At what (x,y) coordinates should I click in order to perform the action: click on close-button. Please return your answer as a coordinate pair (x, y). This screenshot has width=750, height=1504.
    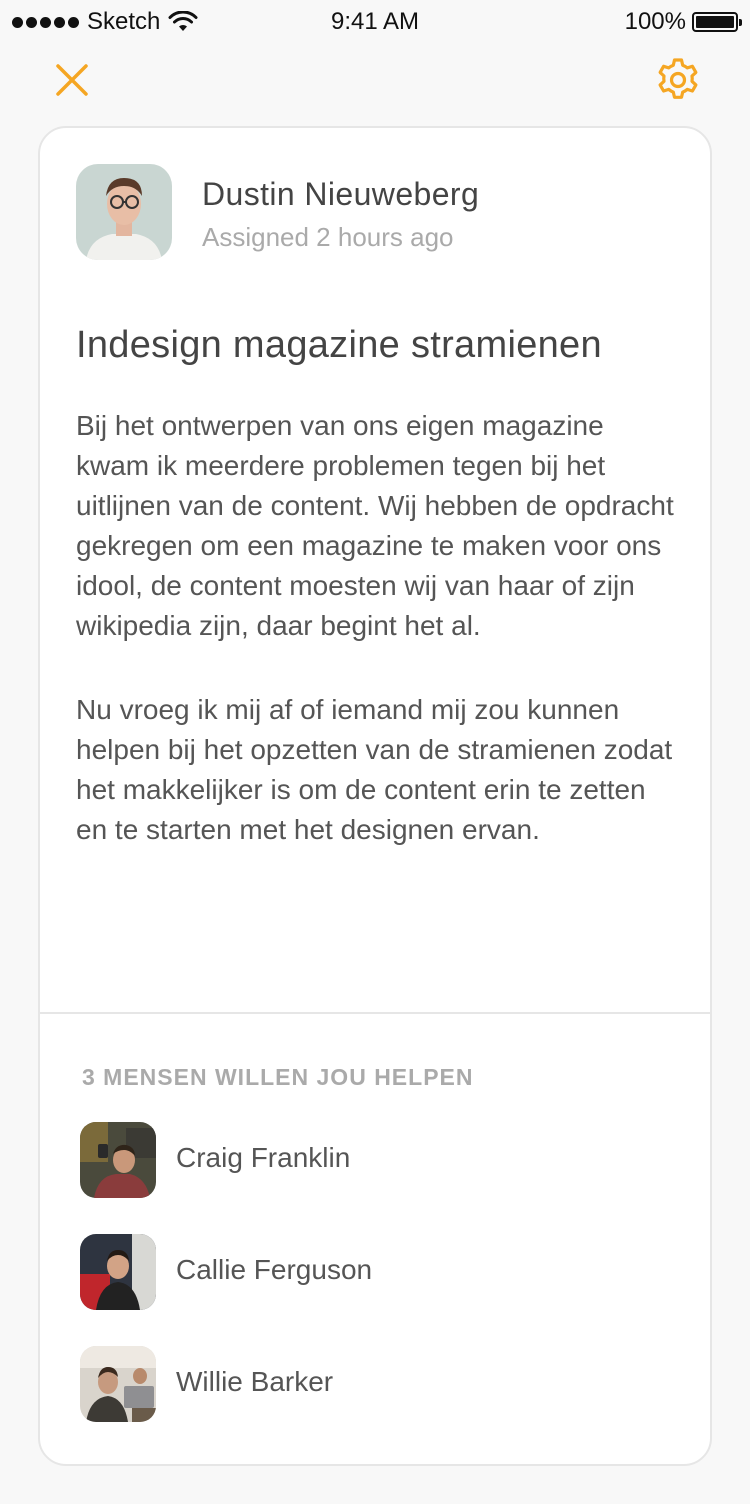
    Looking at the image, I should click on (72, 80).